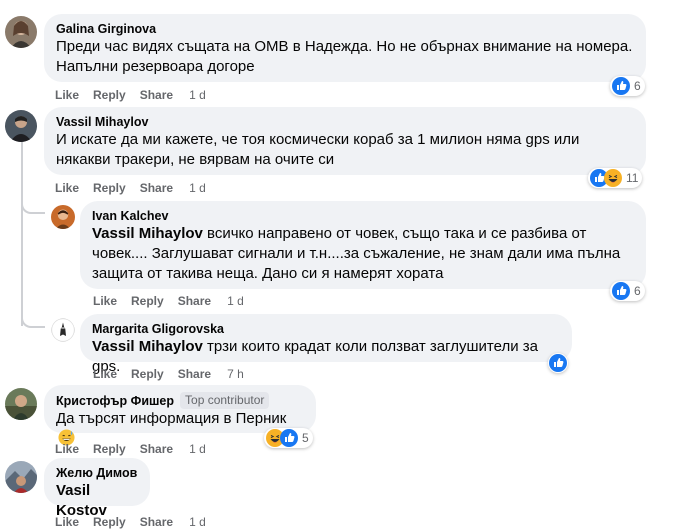  Describe the element at coordinates (115, 401) in the screenshot. I see `comment-author: Кристофър Фишер` at that location.